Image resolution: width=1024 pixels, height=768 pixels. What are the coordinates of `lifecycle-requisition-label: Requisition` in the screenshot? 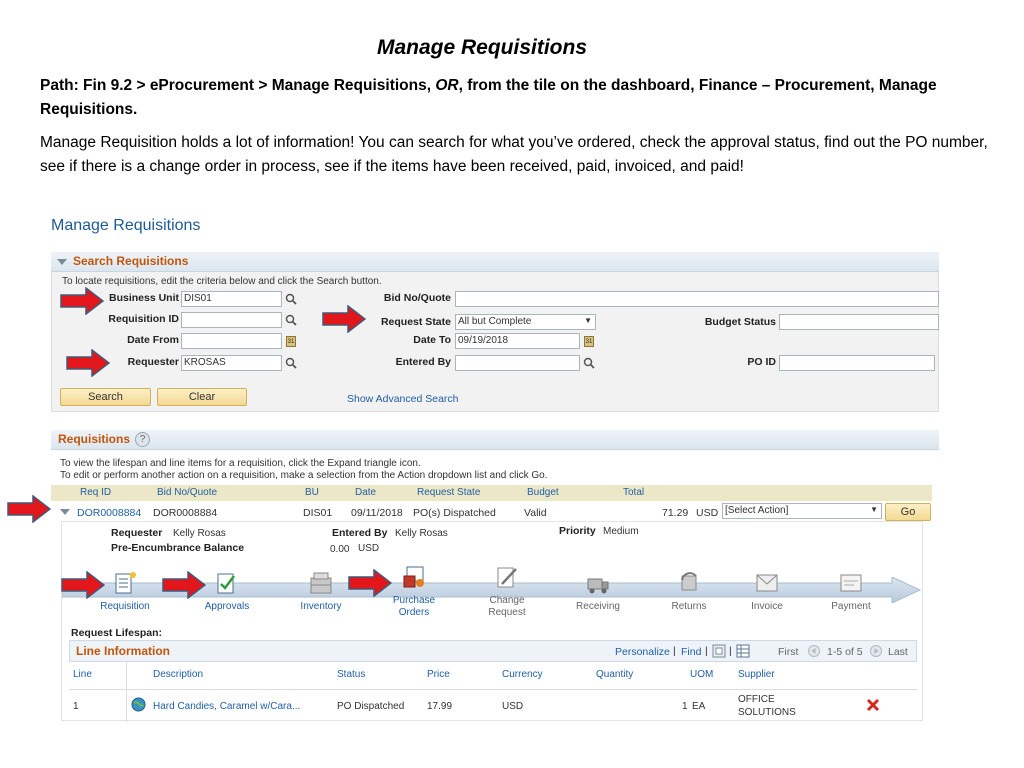 It's located at (125, 606).